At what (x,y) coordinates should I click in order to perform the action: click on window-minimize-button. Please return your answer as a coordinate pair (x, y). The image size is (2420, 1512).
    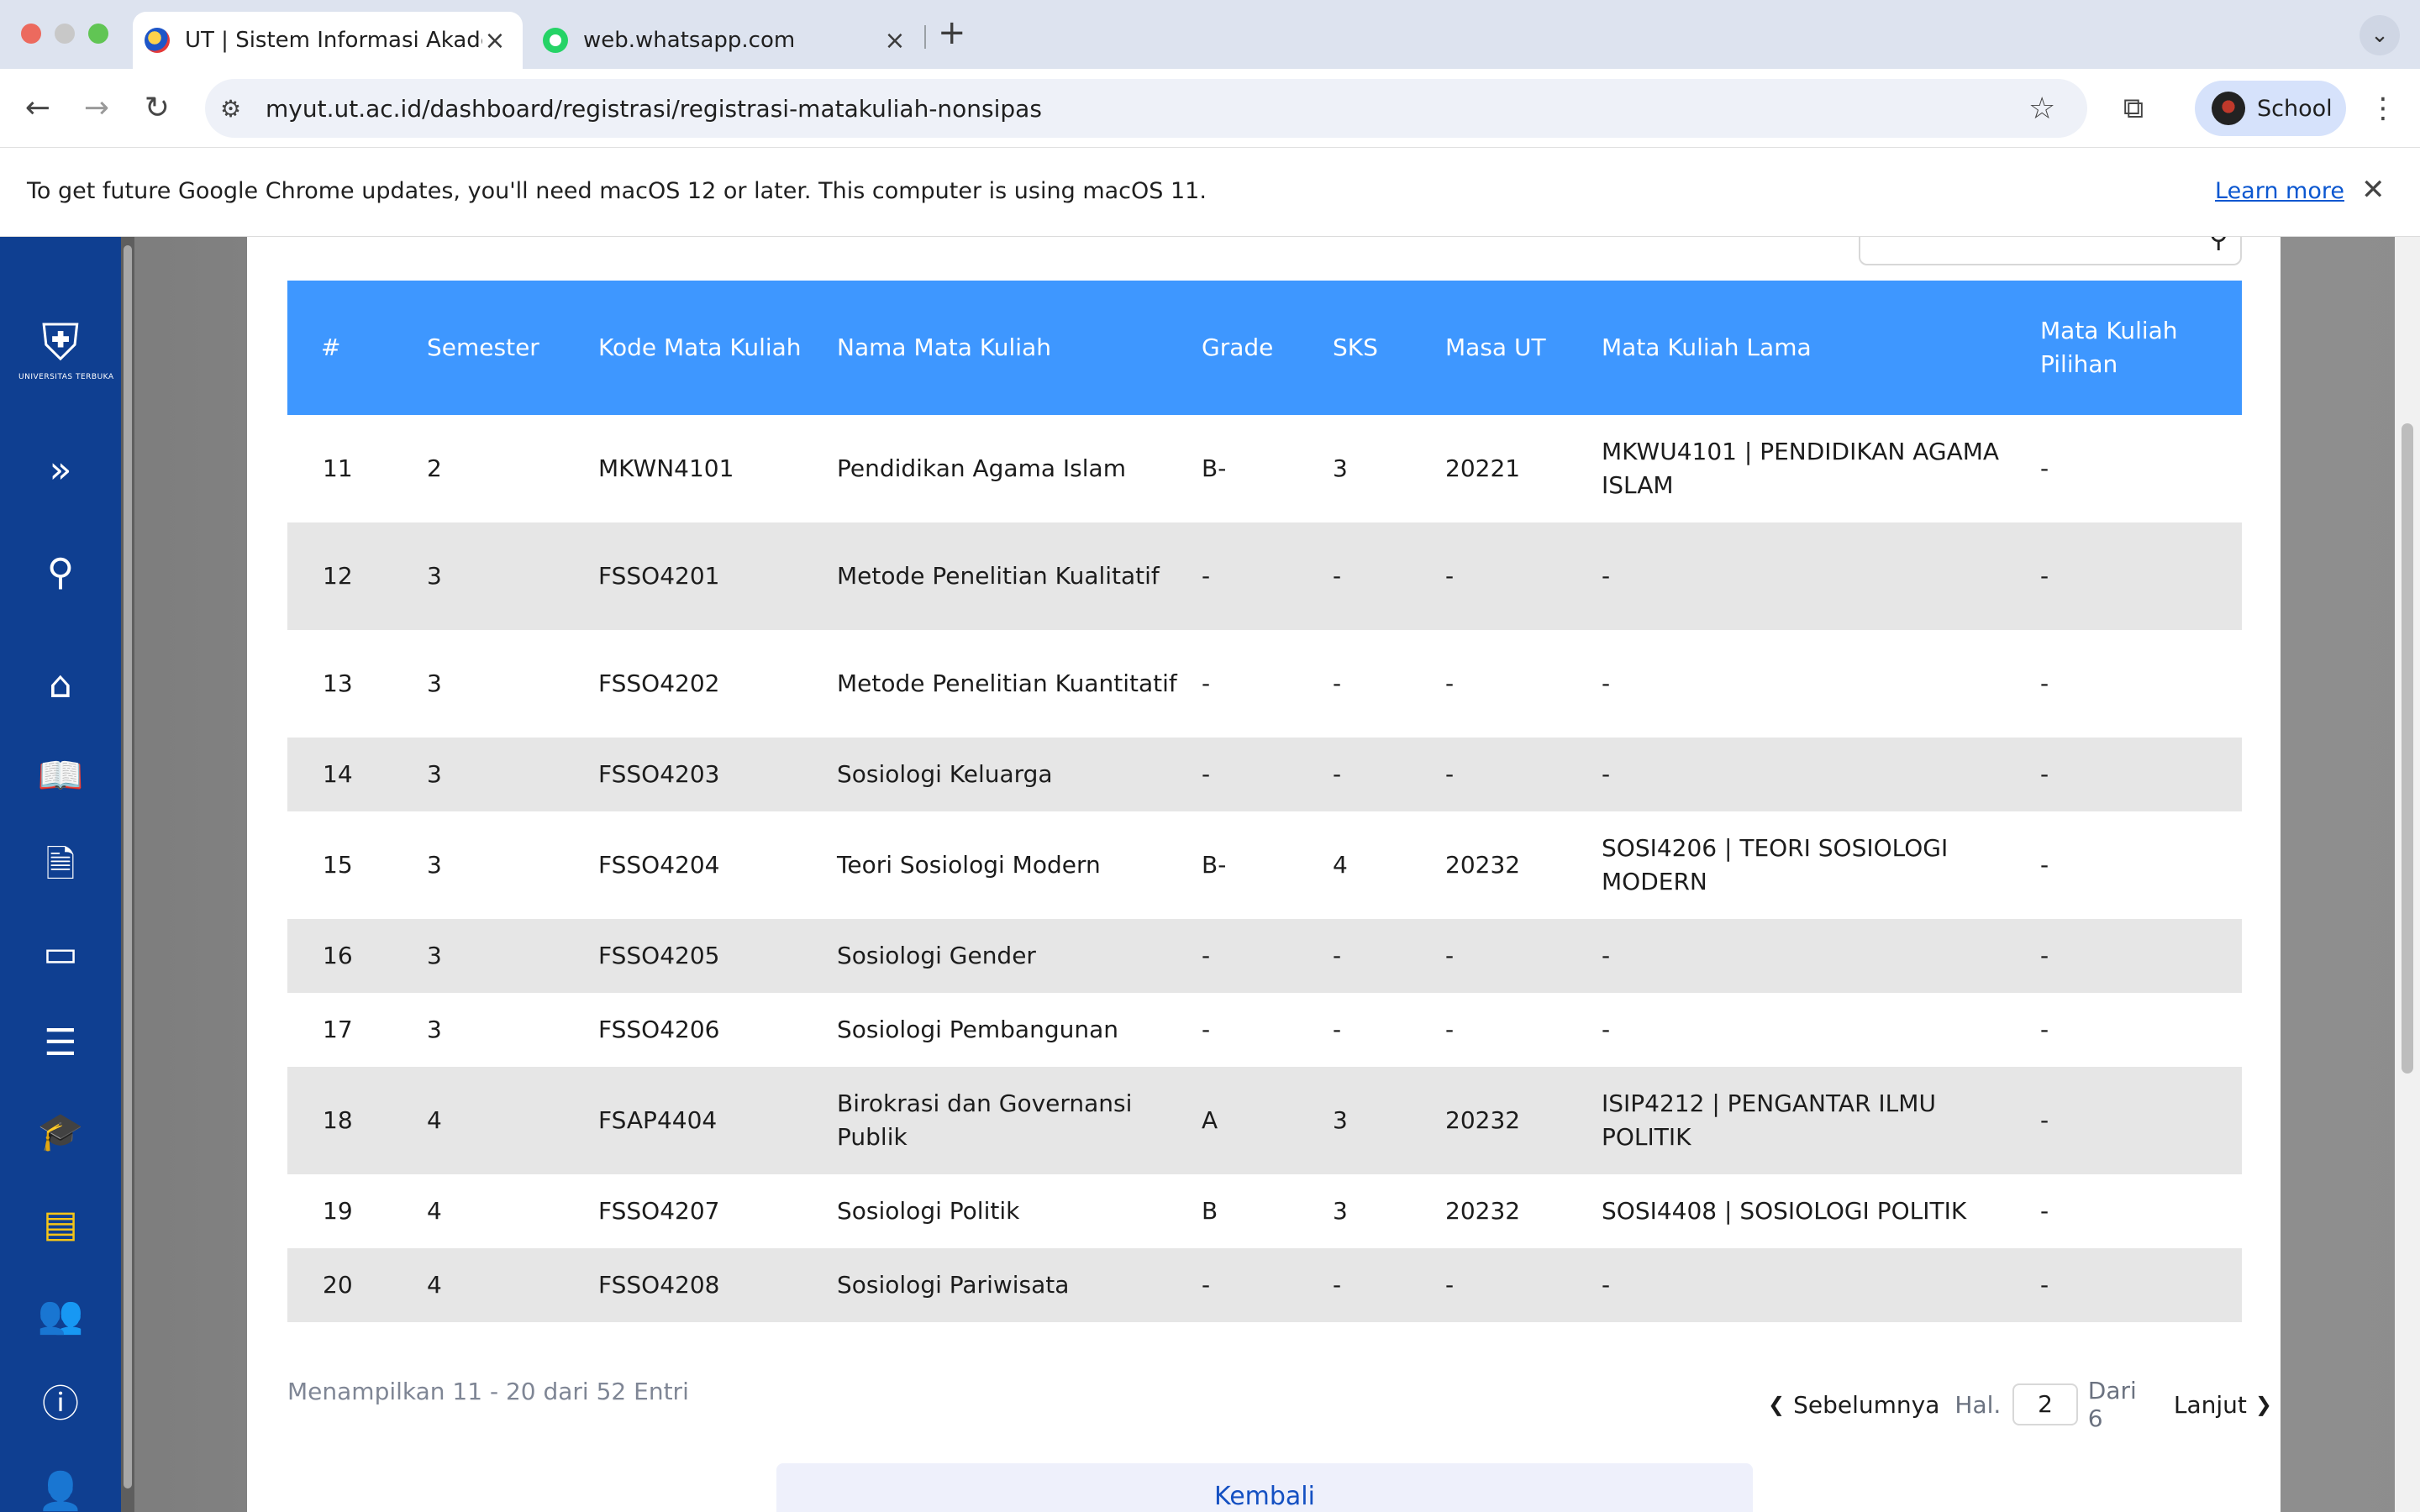
    Looking at the image, I should click on (65, 34).